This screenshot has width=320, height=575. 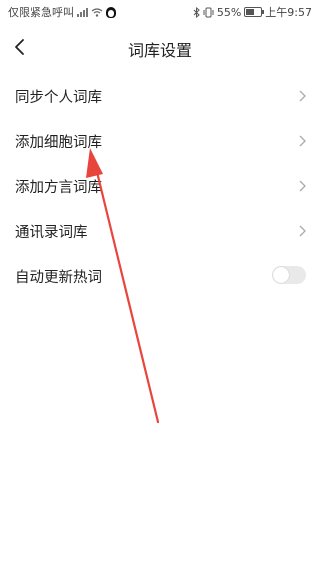 I want to click on battery-percent: 55%, so click(x=229, y=12).